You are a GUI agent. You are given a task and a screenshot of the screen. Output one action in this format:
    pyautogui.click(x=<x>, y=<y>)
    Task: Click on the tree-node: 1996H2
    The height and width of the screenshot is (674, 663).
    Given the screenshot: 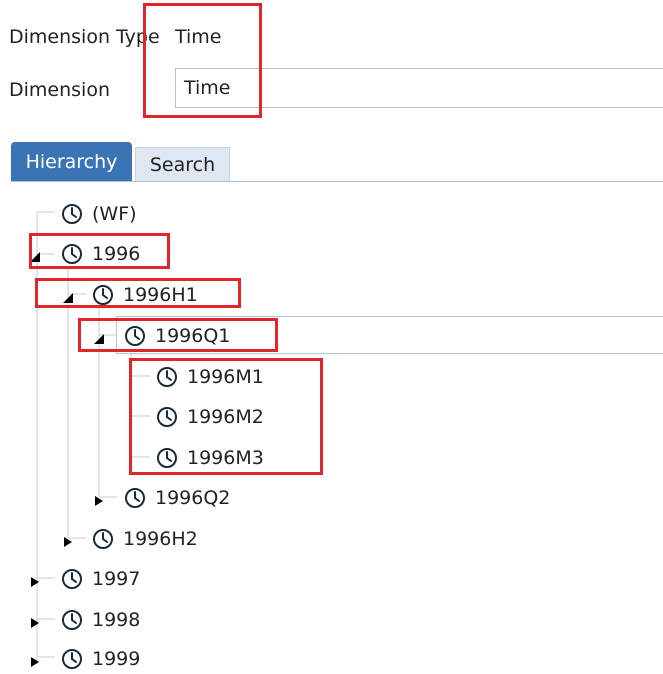 What is the action you would take?
    pyautogui.click(x=145, y=539)
    